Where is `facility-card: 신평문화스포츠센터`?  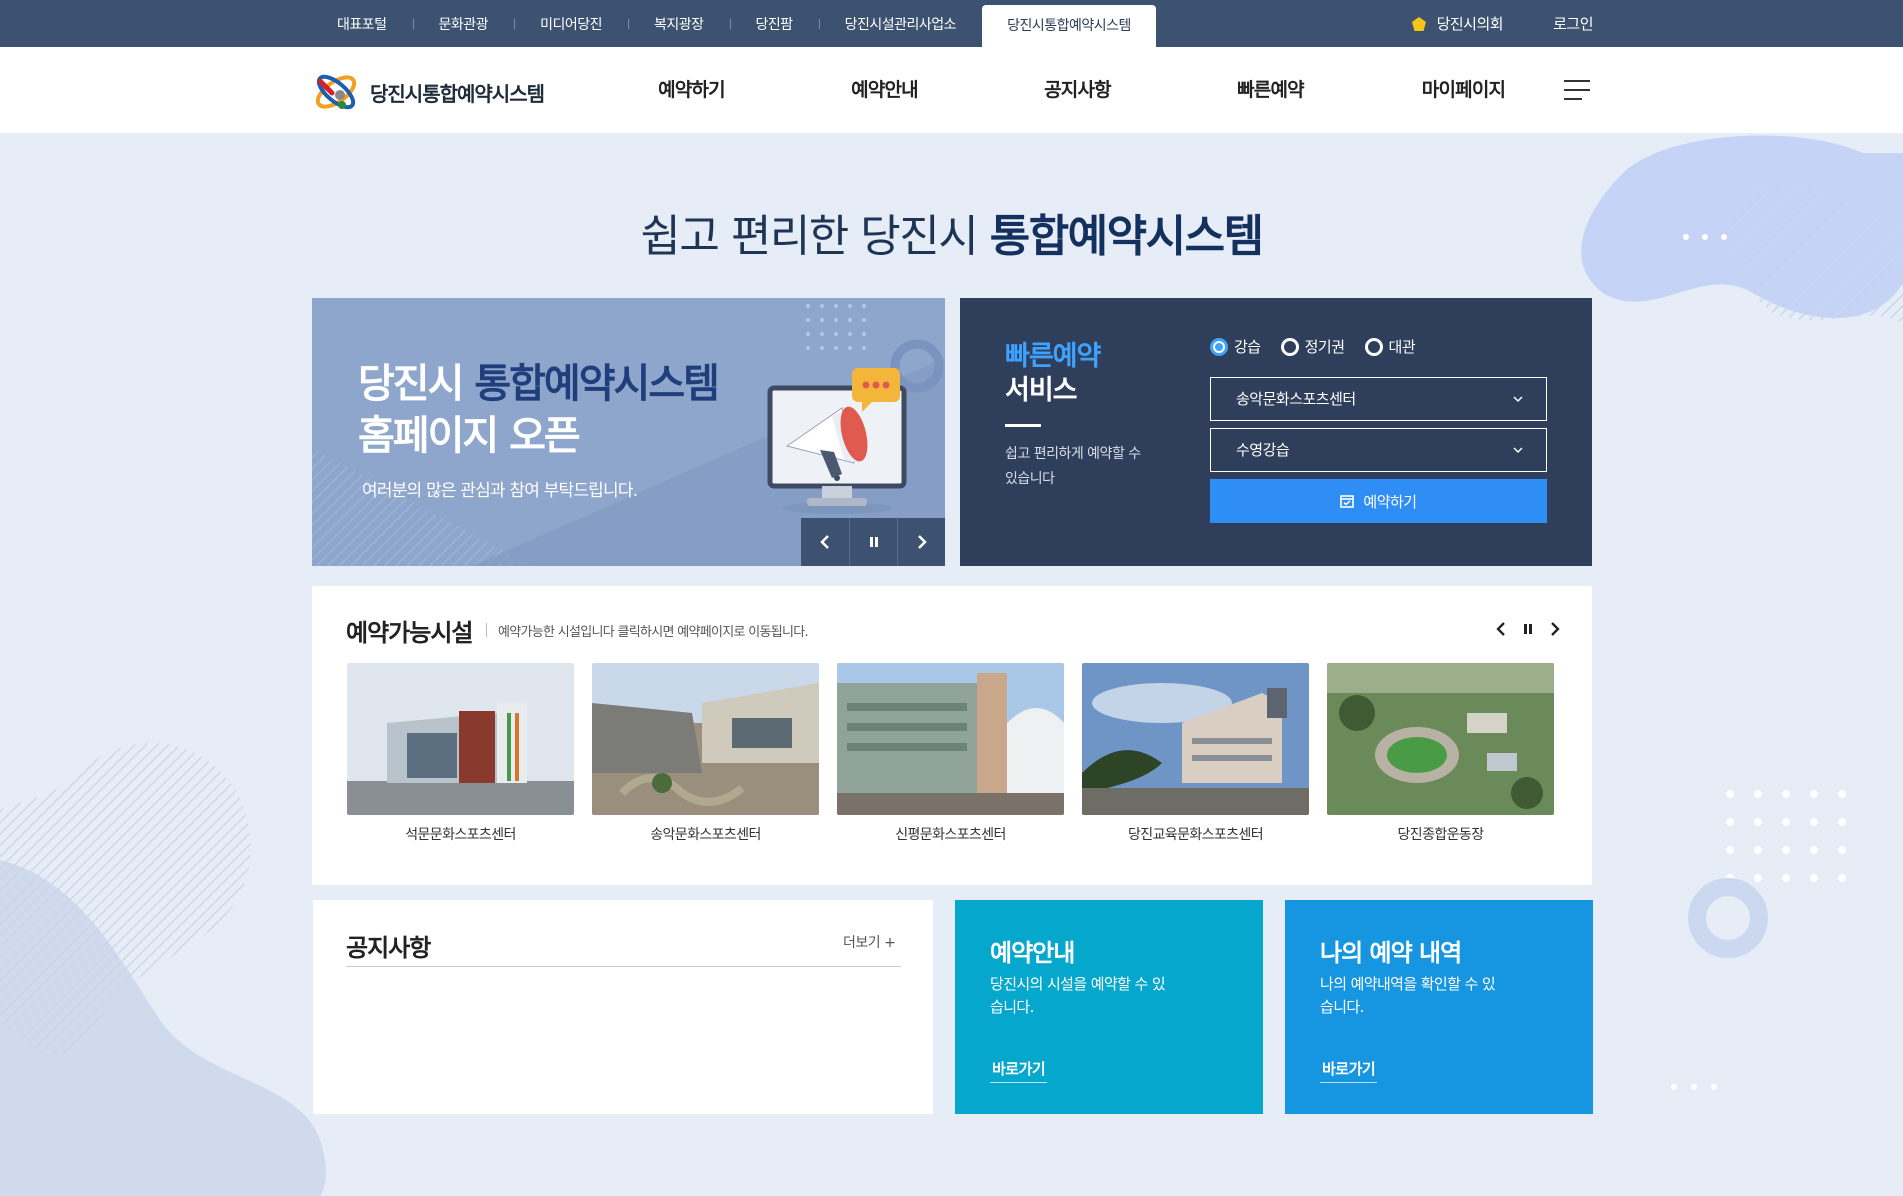 facility-card: 신평문화스포츠센터 is located at coordinates (950, 753).